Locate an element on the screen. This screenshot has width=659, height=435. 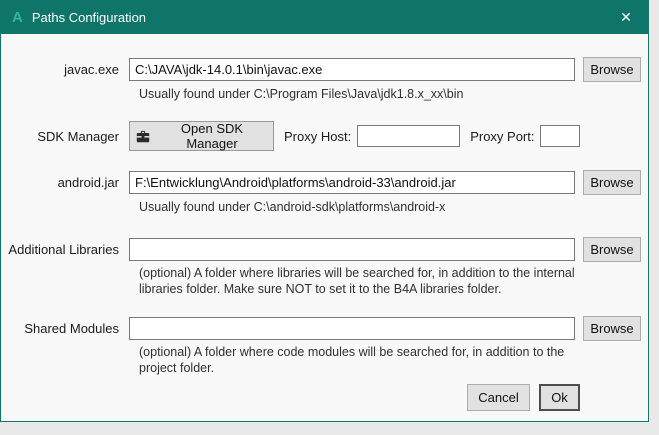
shared-modules-label: Shared Modules is located at coordinates (71, 328).